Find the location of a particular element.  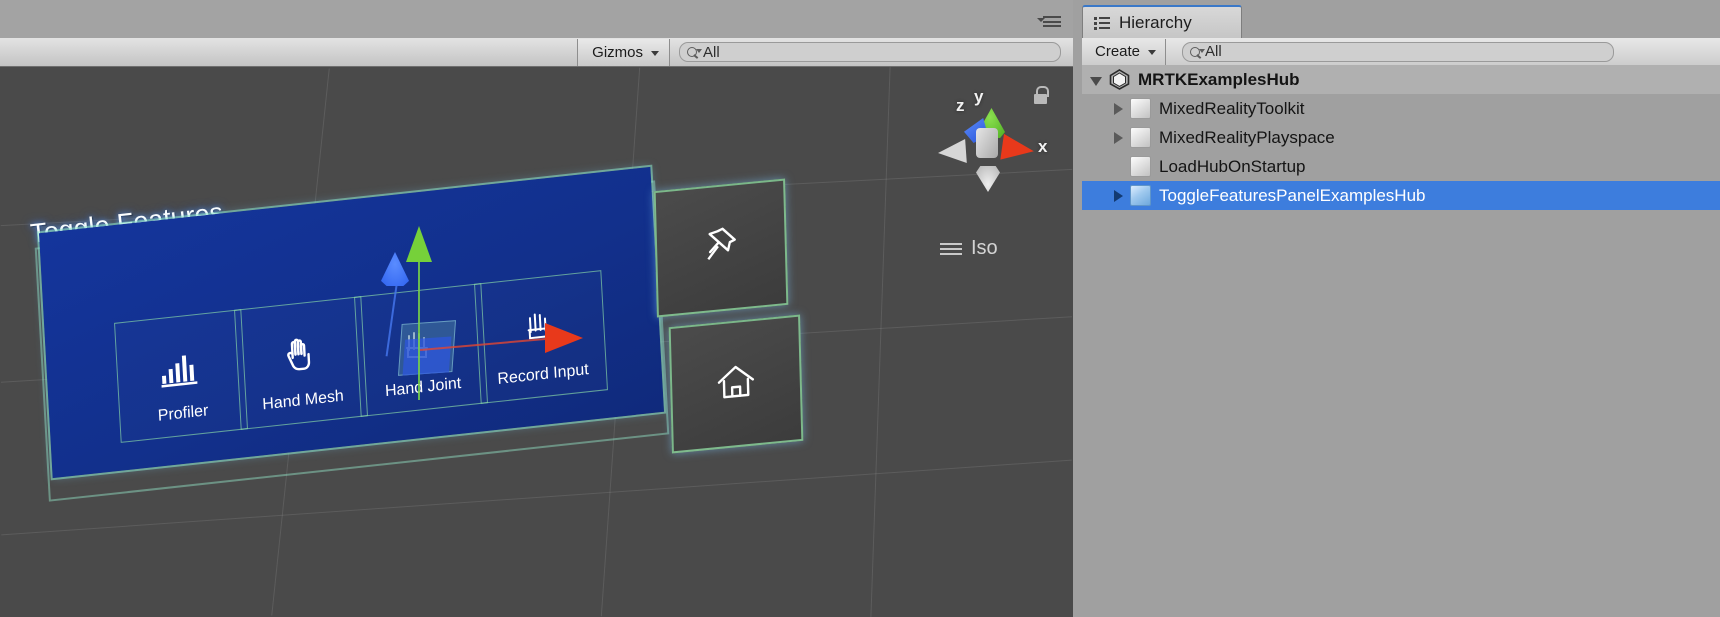

scene-toolbar: Gizmos All is located at coordinates (536, 52).